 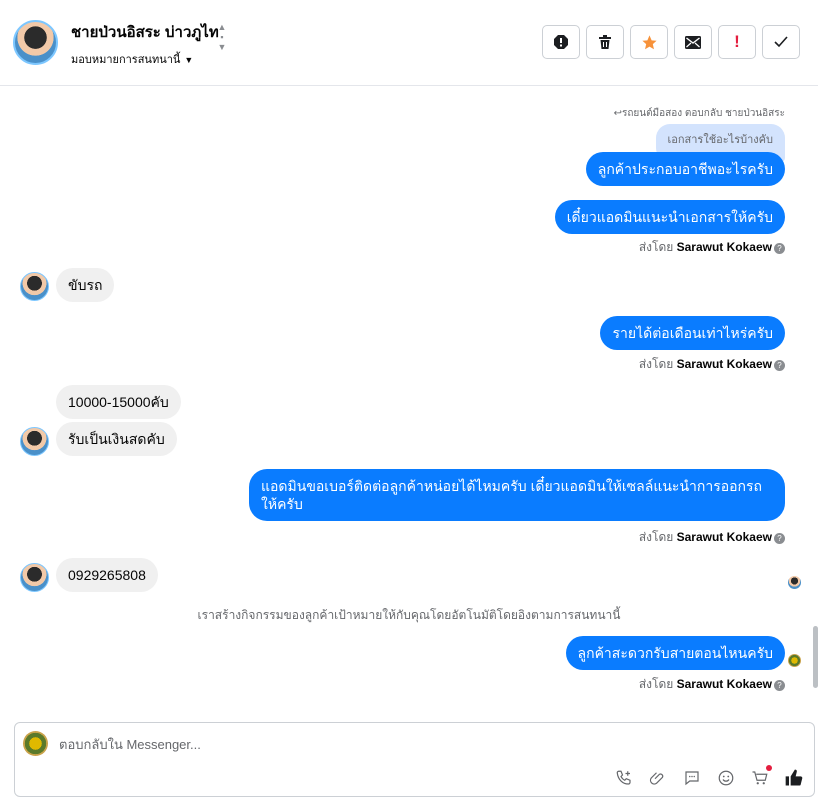 What do you see at coordinates (761, 776) in the screenshot?
I see `cart-icon` at bounding box center [761, 776].